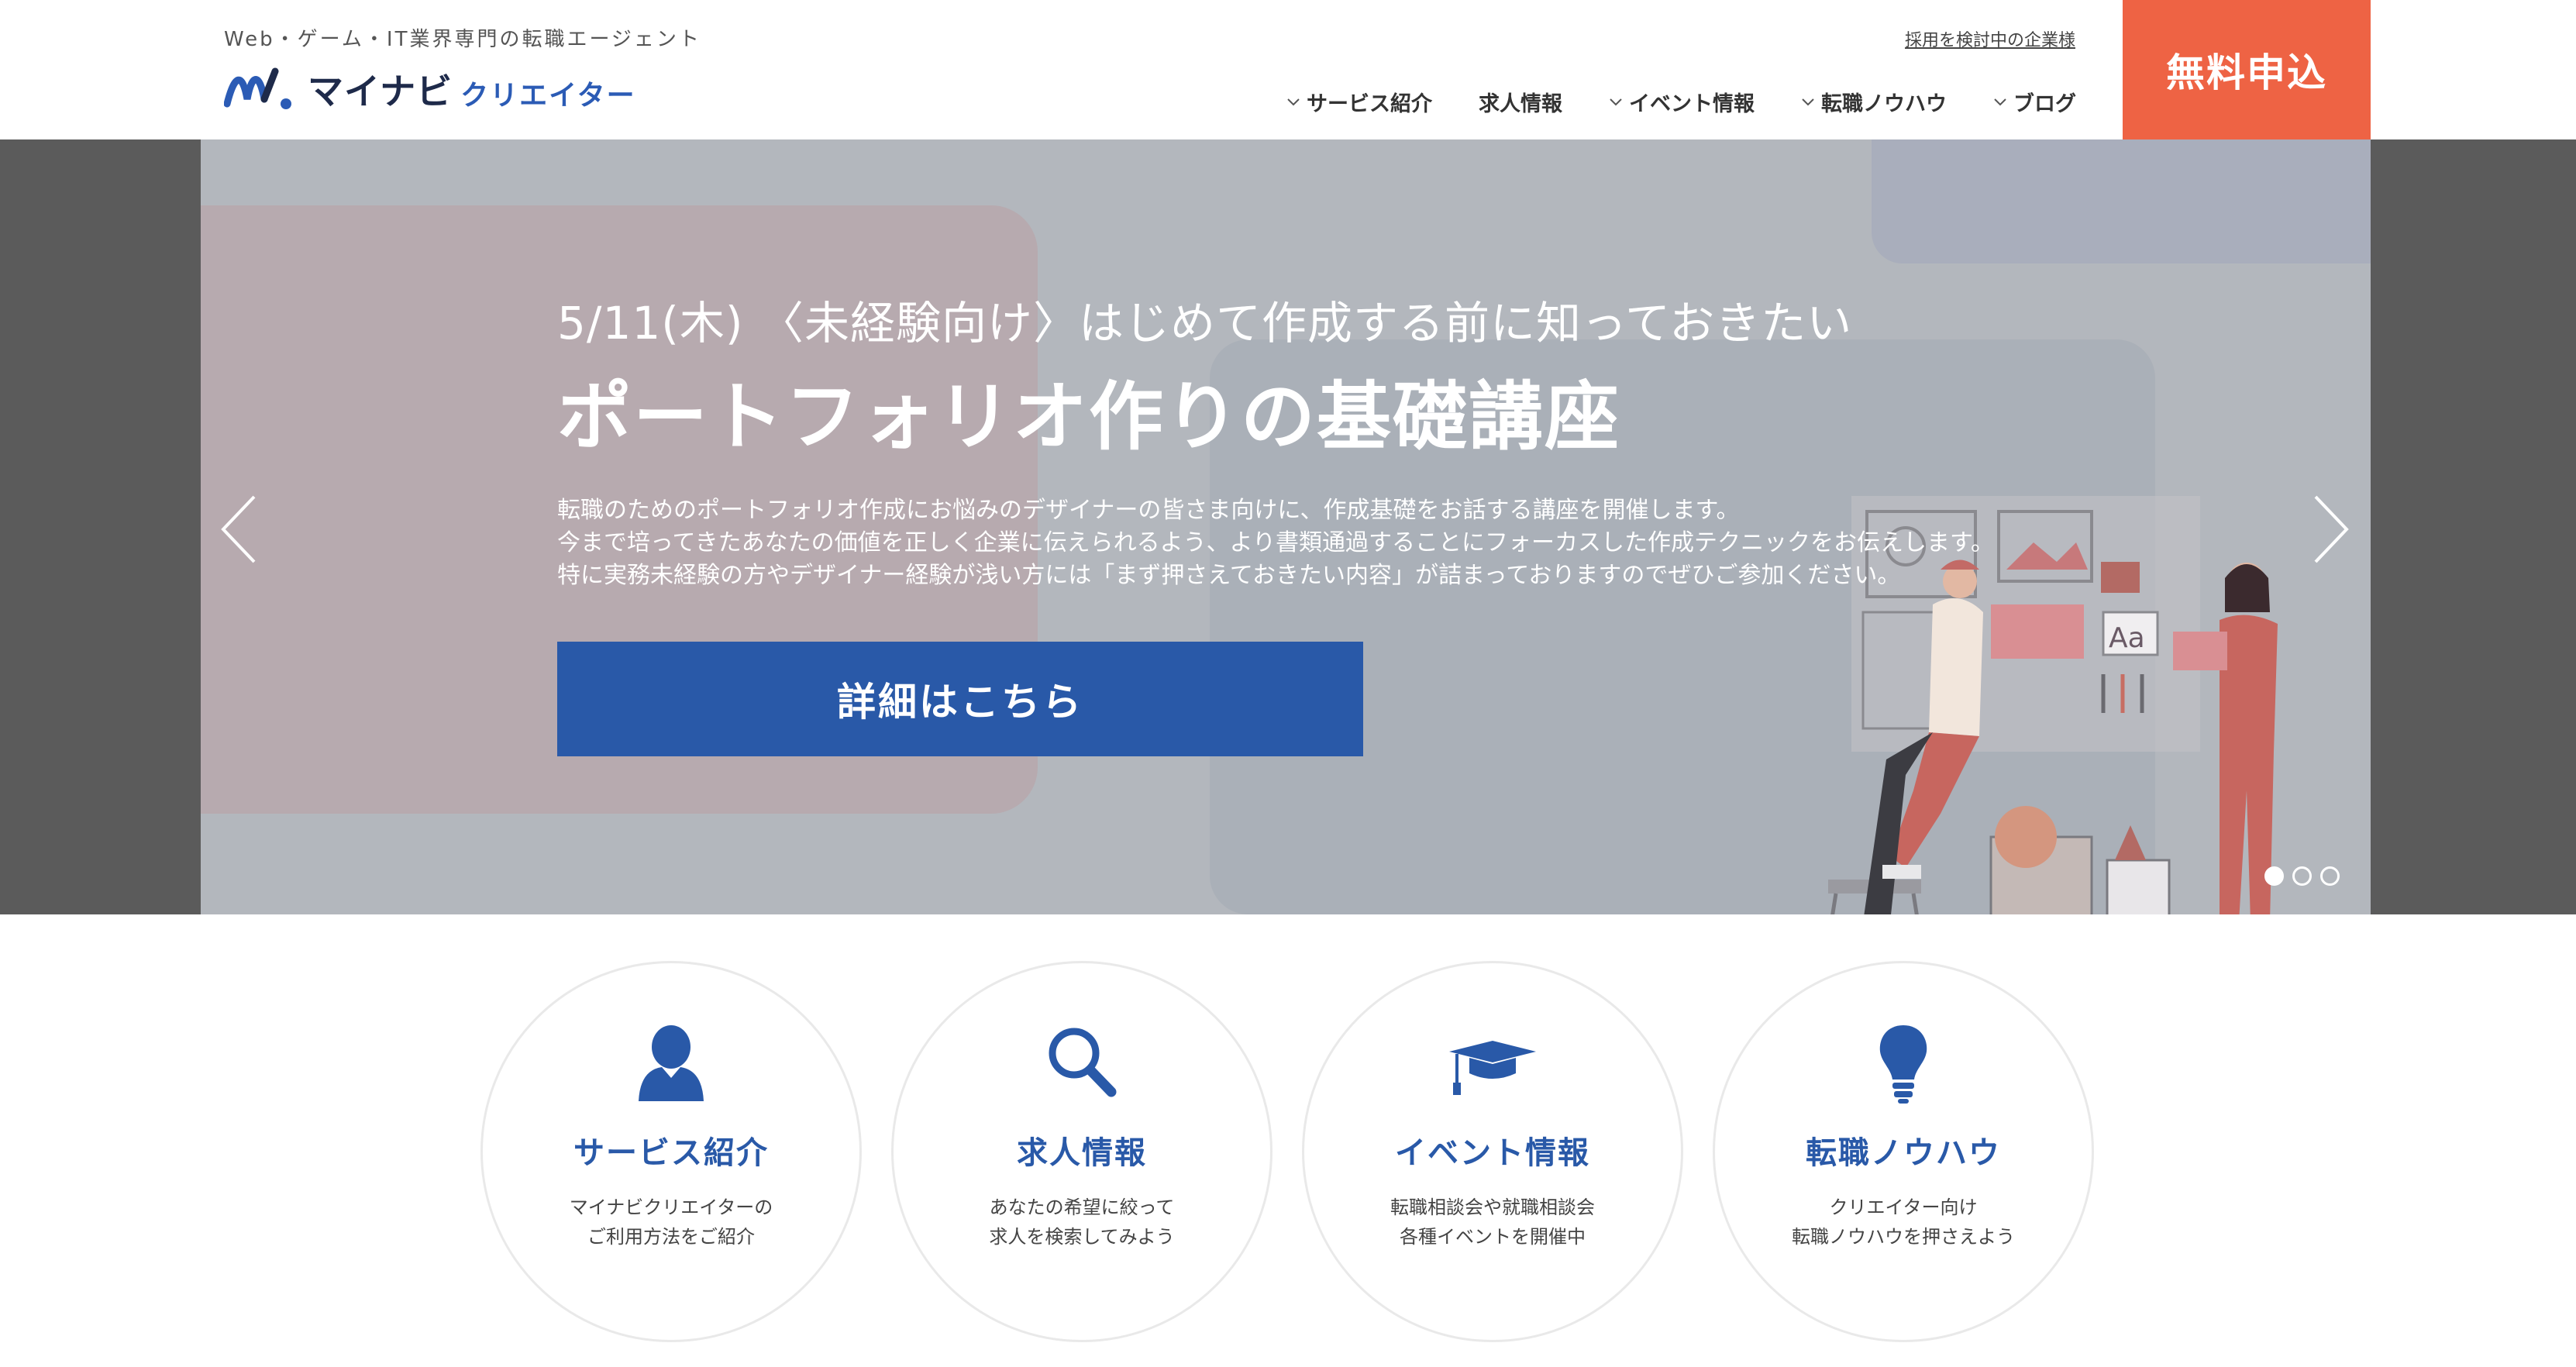  I want to click on service-title: 求人情報, so click(1082, 1153).